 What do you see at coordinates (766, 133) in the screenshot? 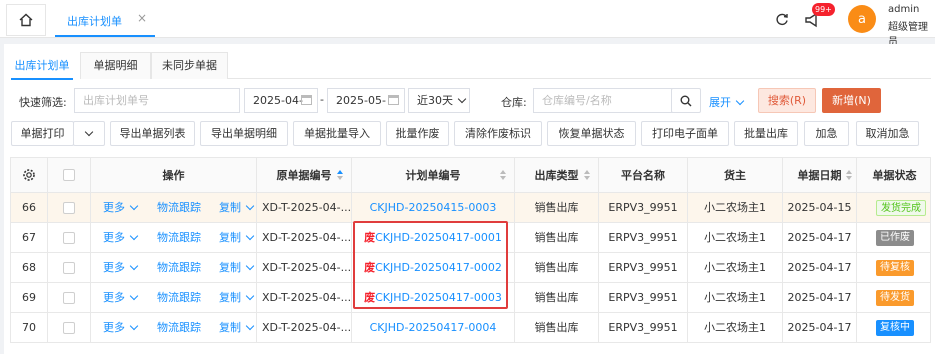
I see `batch-outbound-button: 批量出库` at bounding box center [766, 133].